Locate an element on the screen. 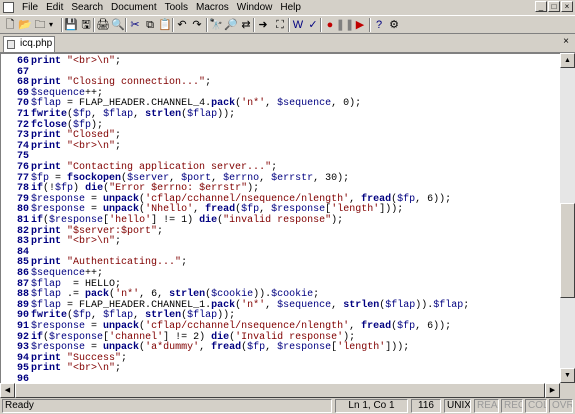  print-preview-icon: 🔍 is located at coordinates (118, 25).